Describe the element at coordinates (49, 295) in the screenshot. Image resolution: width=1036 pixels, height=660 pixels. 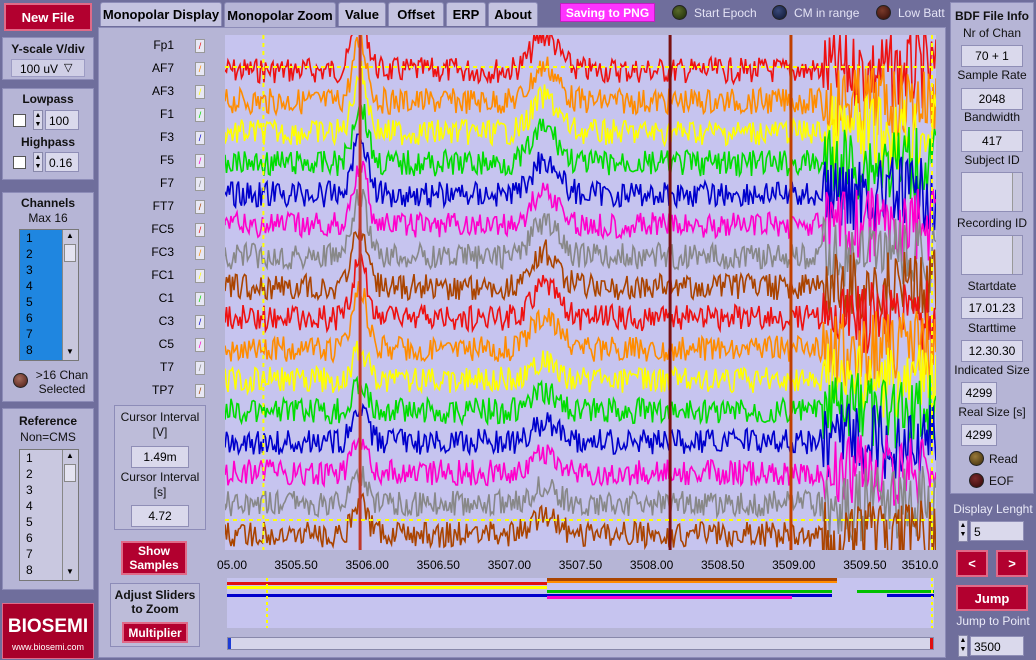
I see `channels-listbox: ▲ ▼ 12345678` at that location.